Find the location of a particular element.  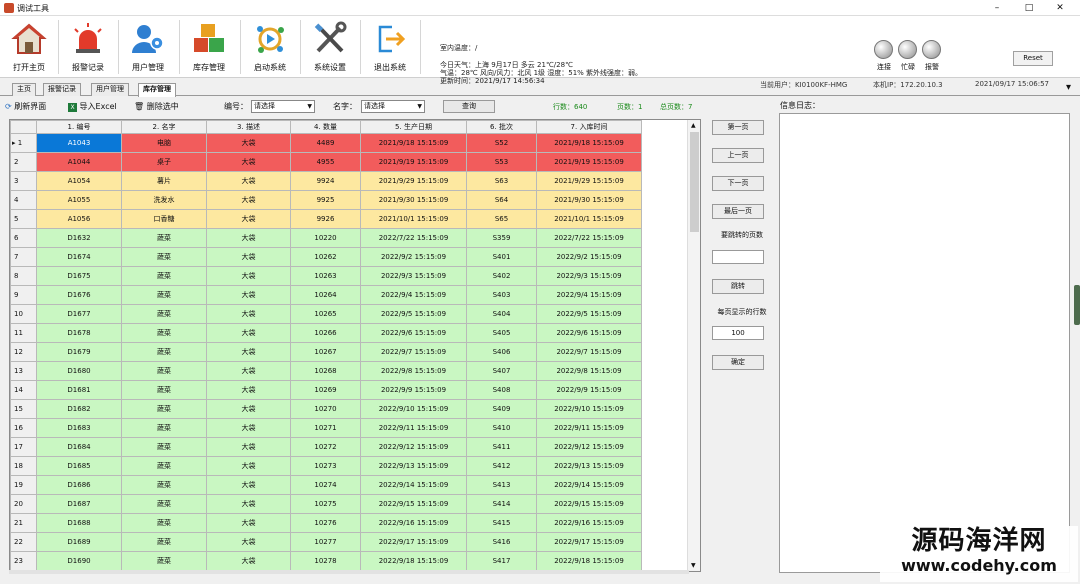

table-cell: S405 is located at coordinates (501, 333).